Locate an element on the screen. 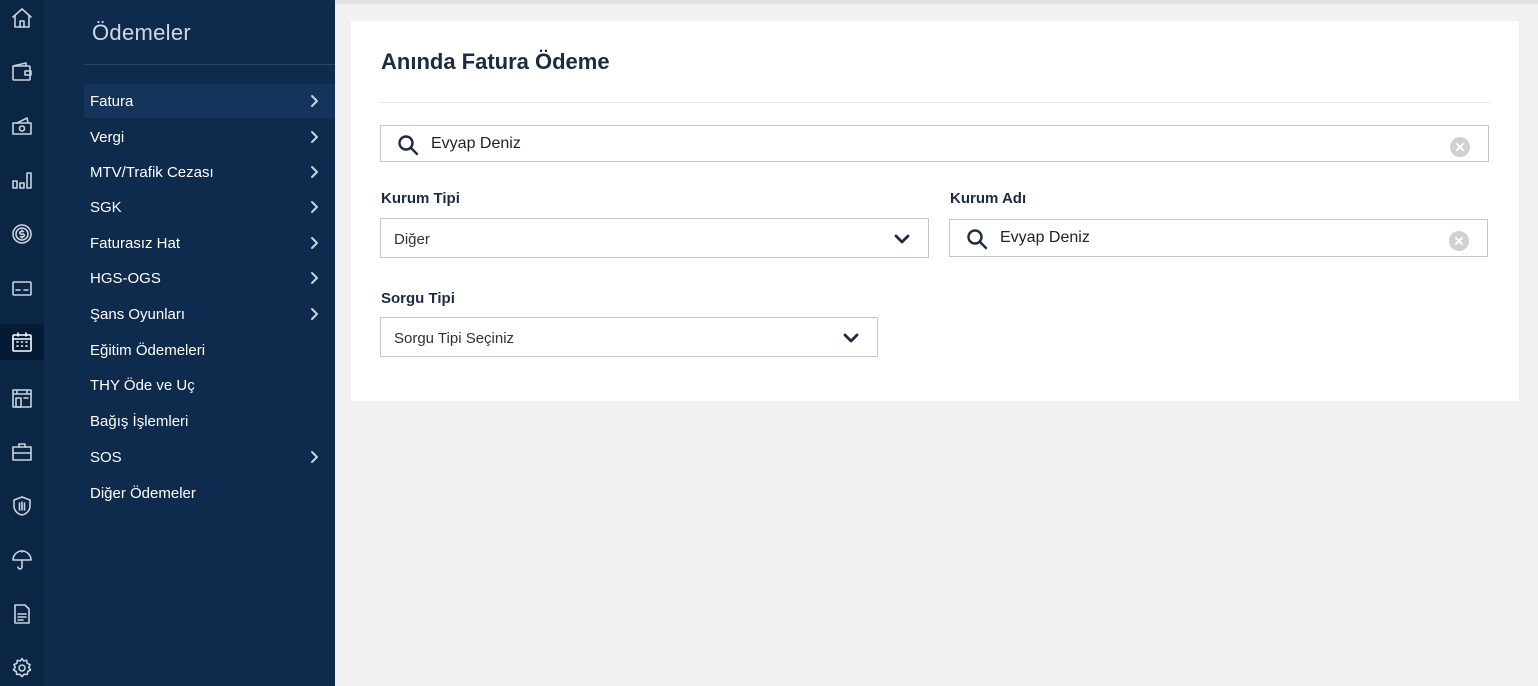 This screenshot has width=1538, height=686. submenu-item-label: HGS-OGS is located at coordinates (125, 278).